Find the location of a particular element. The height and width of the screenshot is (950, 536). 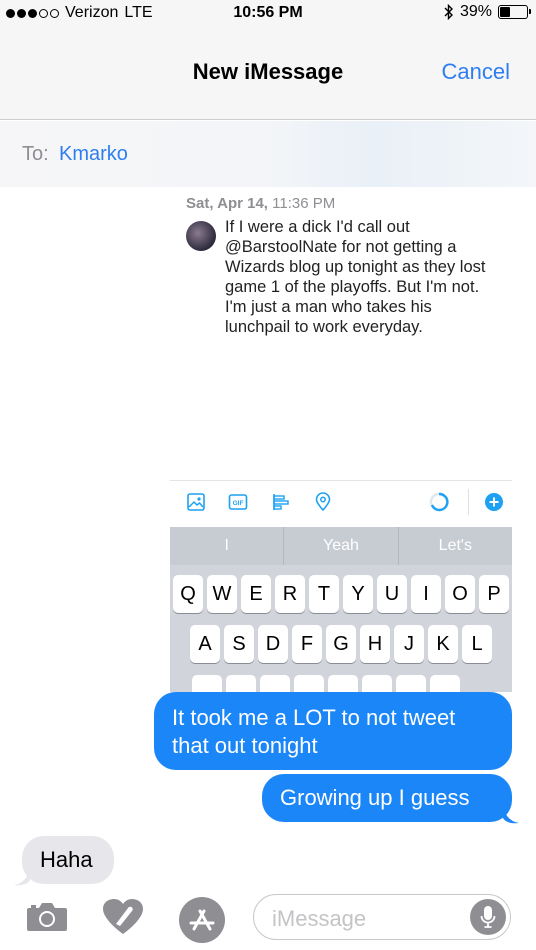

message-line: Growing up I guess is located at coordinates (375, 797).